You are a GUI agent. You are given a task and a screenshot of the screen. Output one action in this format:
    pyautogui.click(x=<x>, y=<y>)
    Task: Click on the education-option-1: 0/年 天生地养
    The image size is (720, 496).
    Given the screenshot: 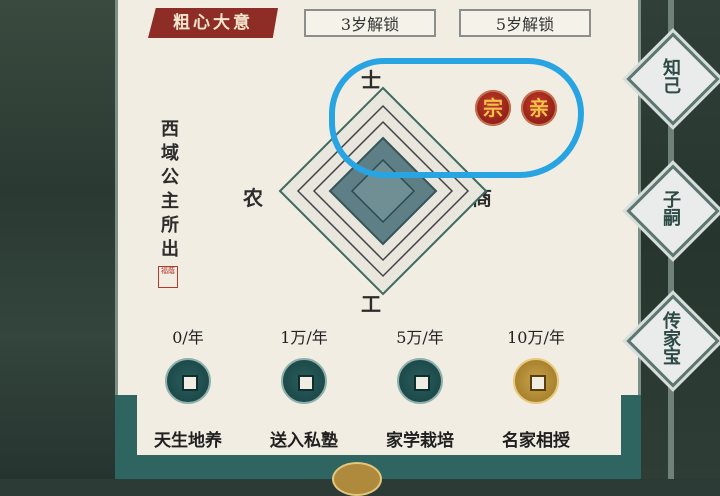 What is the action you would take?
    pyautogui.click(x=188, y=388)
    